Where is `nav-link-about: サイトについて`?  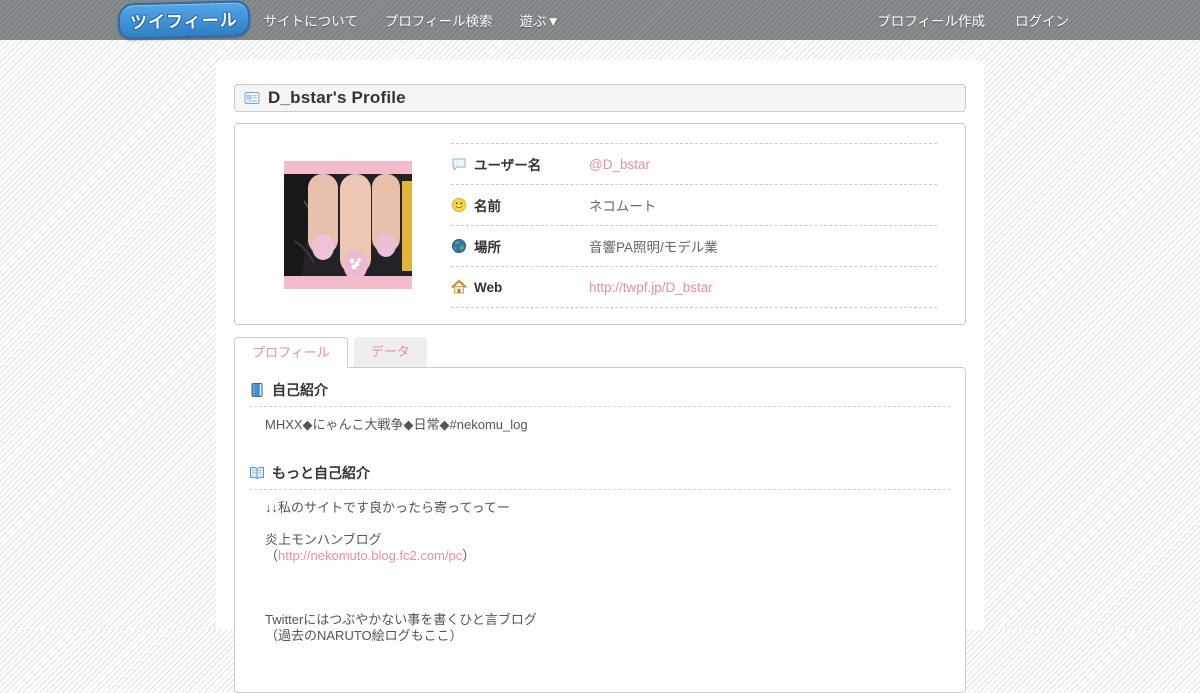 nav-link-about: サイトについて is located at coordinates (311, 20).